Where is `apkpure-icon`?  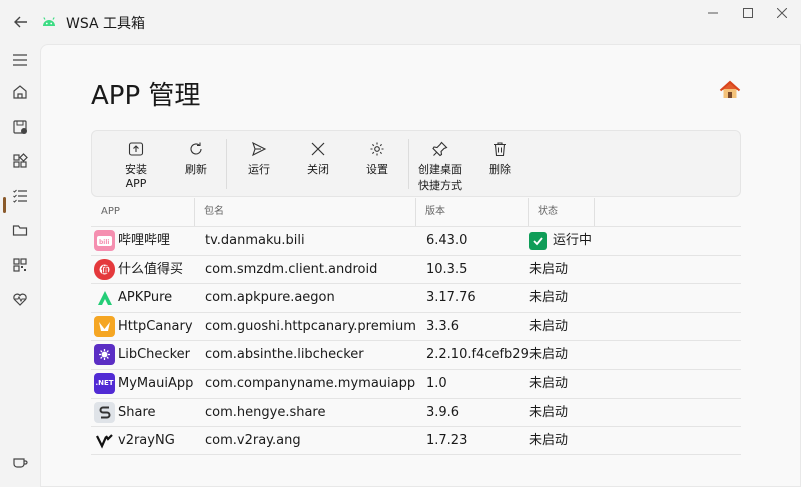
apkpure-icon is located at coordinates (104, 297).